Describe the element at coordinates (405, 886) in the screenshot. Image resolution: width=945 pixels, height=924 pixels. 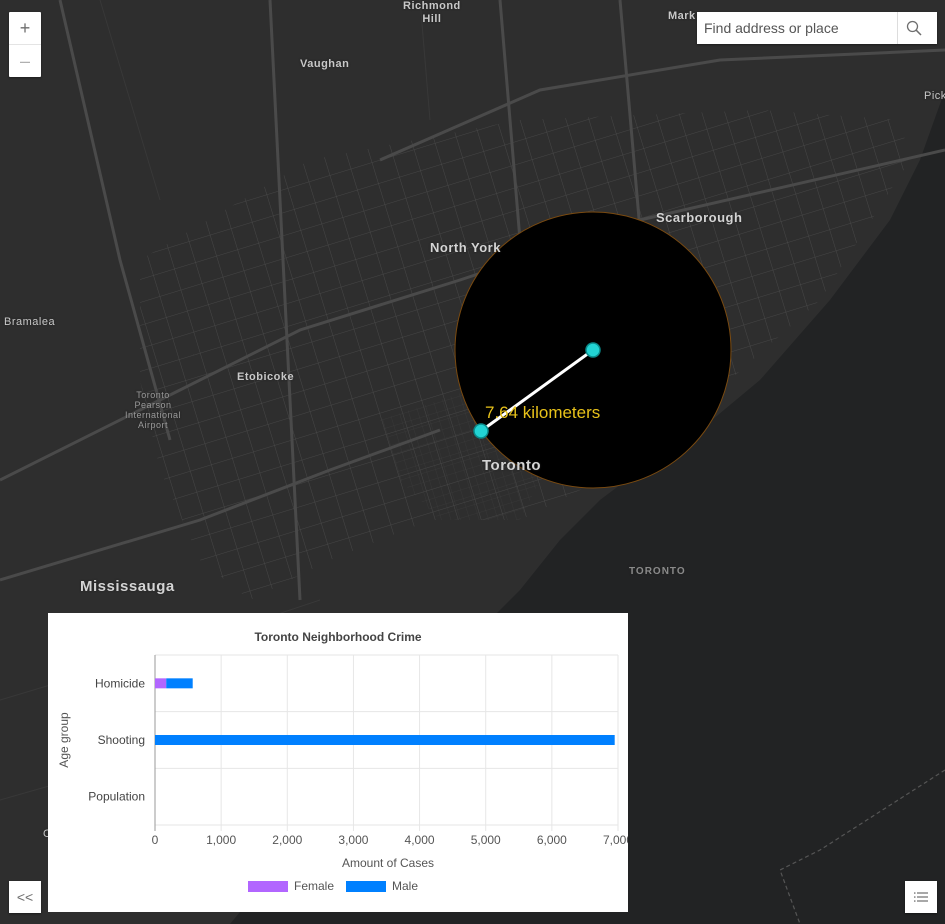
I see `legend-label-male: Male` at that location.